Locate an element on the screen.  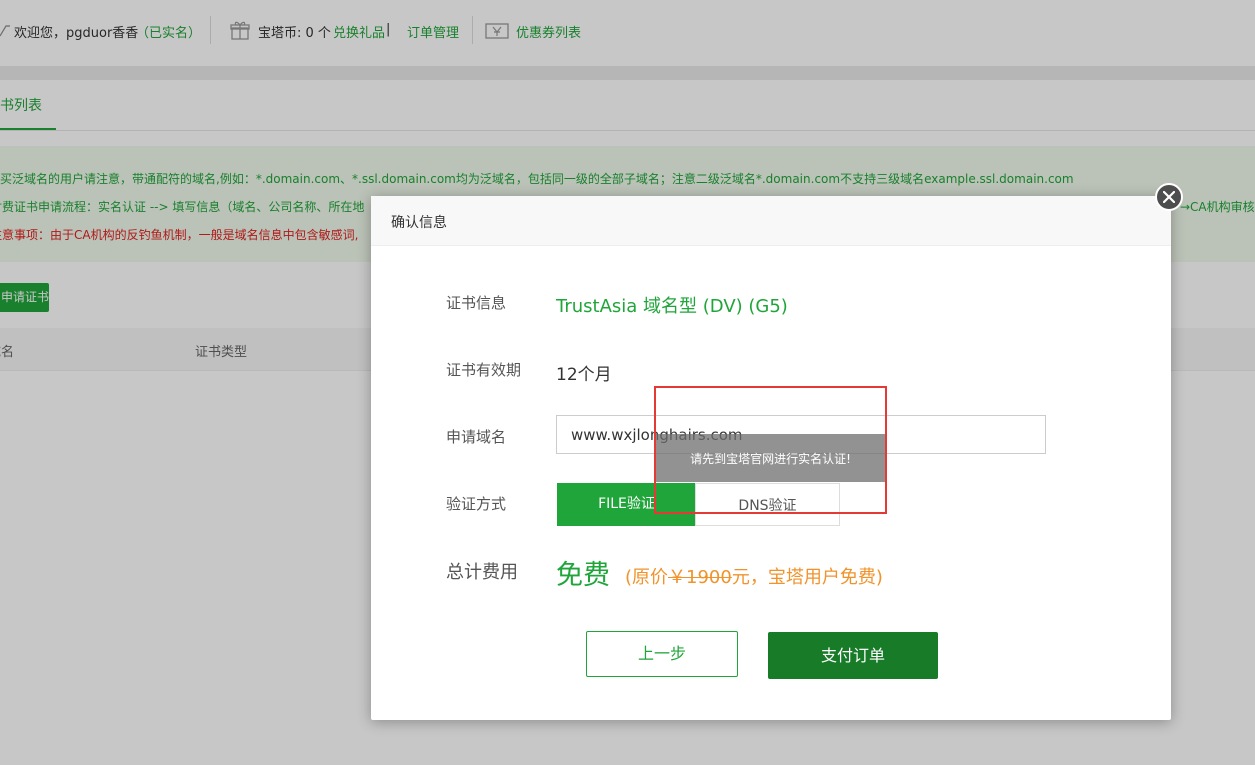
orig-prefix: (原价 is located at coordinates (647, 577).